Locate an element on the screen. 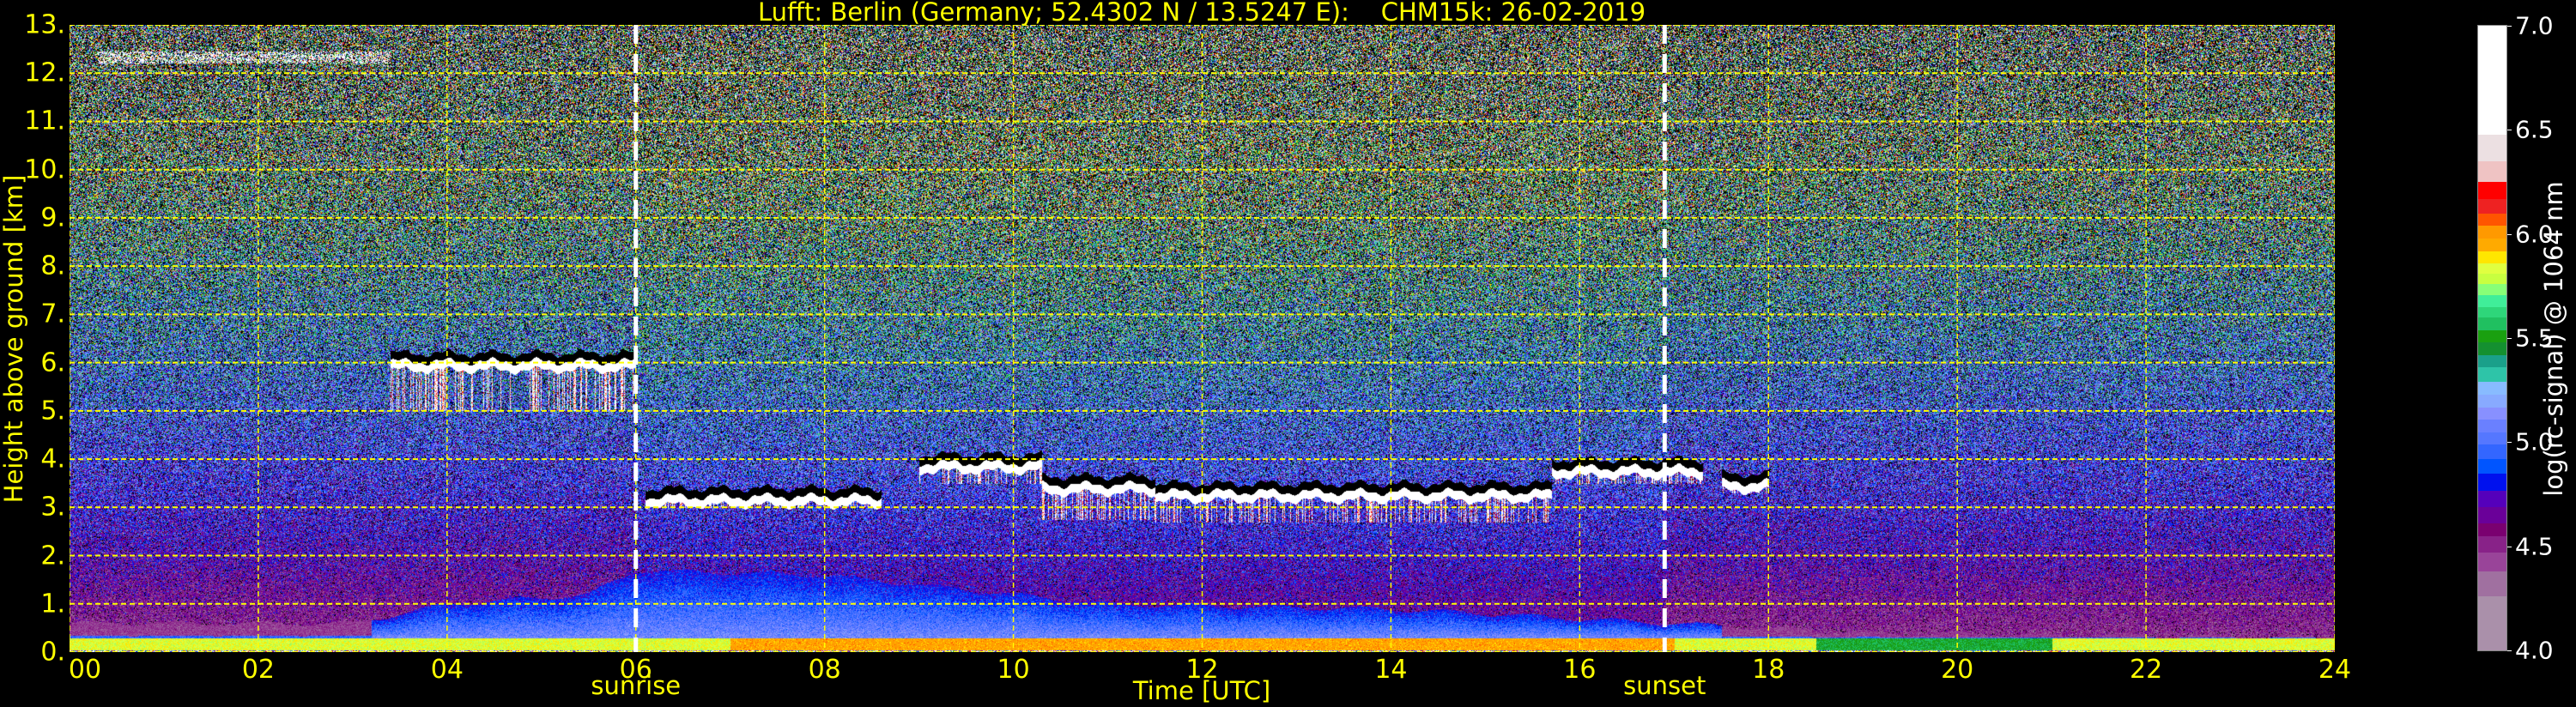 Image resolution: width=2576 pixels, height=707 pixels. x-tick-label: 14 is located at coordinates (1391, 670).